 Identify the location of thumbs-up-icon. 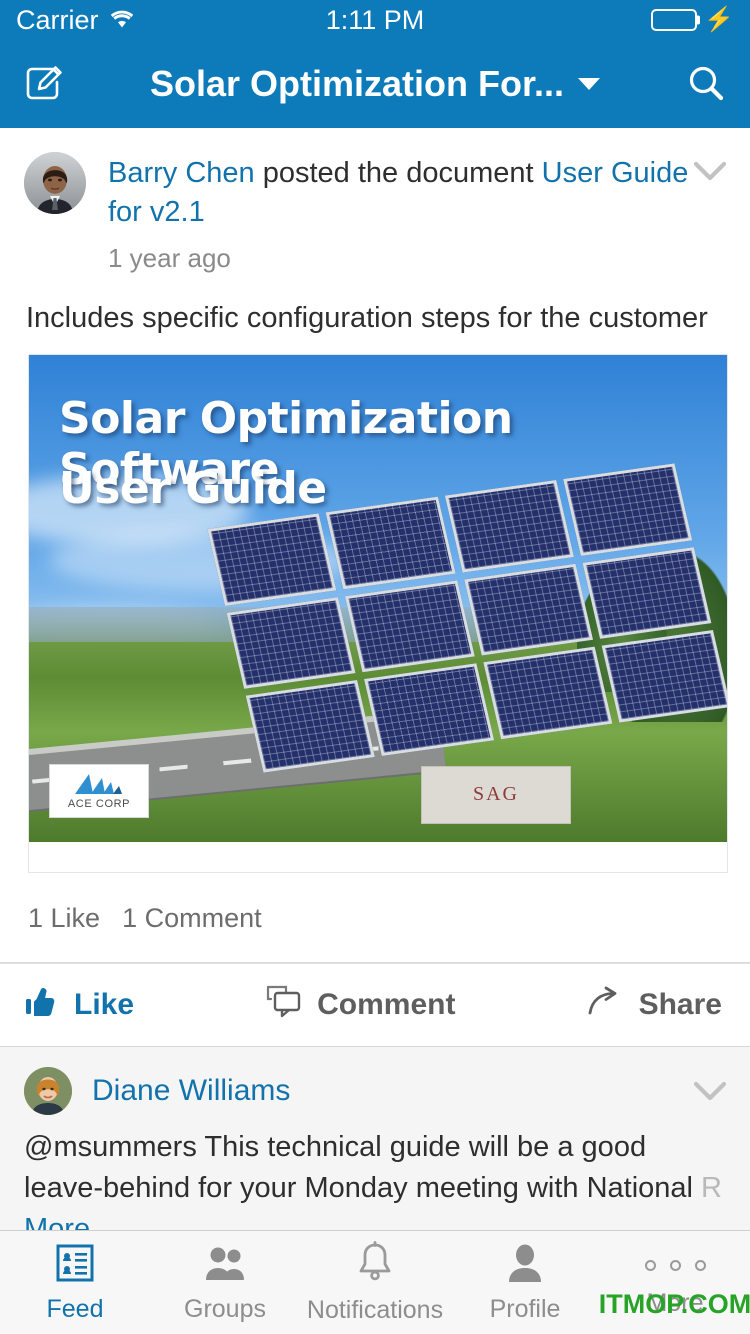
(43, 1004).